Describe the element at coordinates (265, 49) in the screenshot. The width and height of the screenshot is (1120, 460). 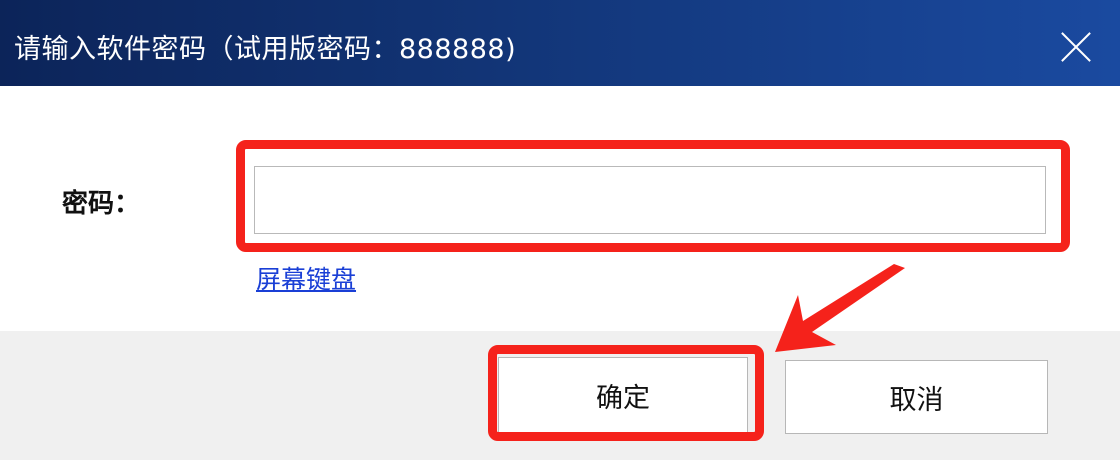
I see `dialog-title: 请输入软件密码（试用版密码：888888)` at that location.